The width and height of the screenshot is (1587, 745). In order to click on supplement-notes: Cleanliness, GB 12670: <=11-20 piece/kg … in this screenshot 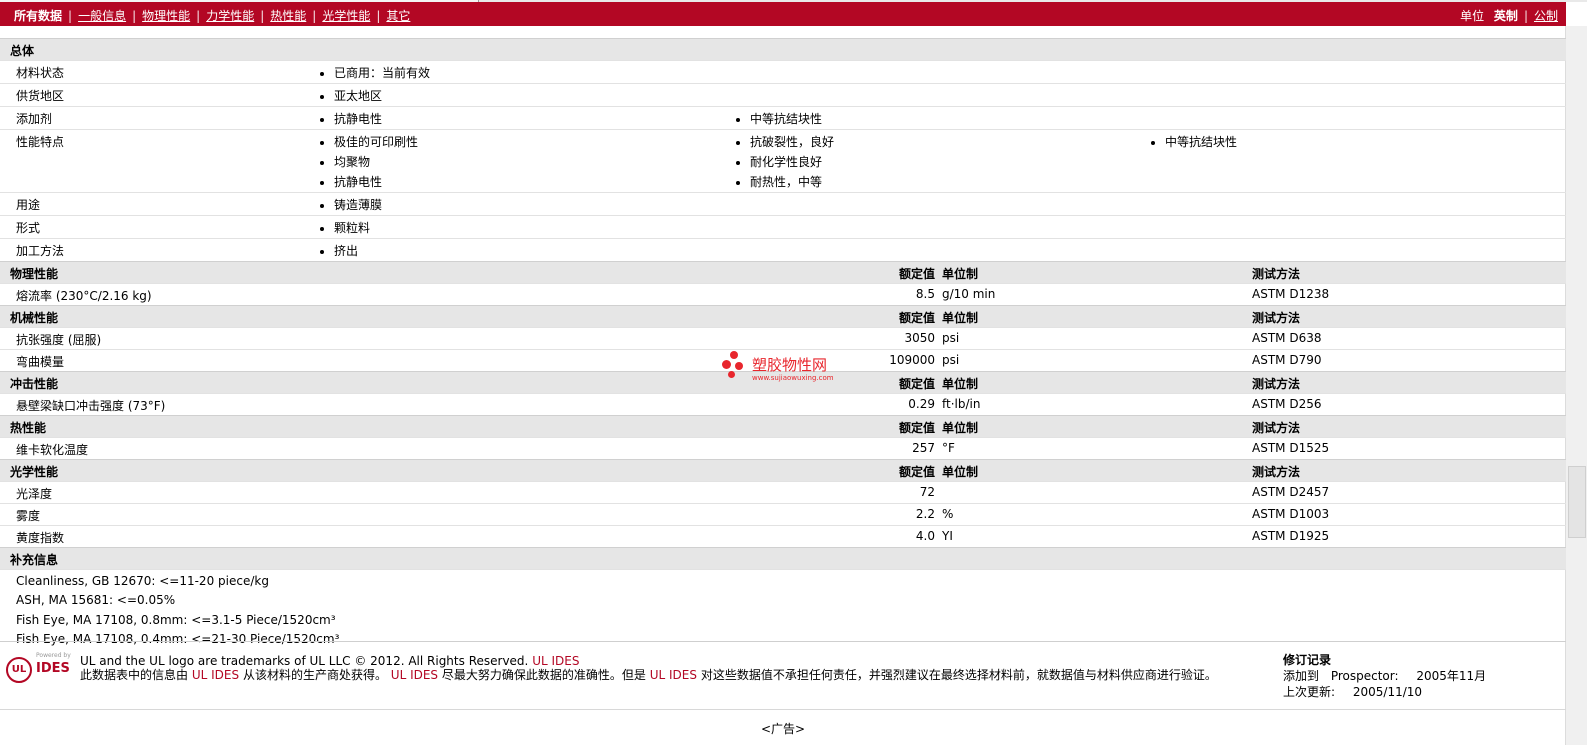, I will do `click(783, 609)`.